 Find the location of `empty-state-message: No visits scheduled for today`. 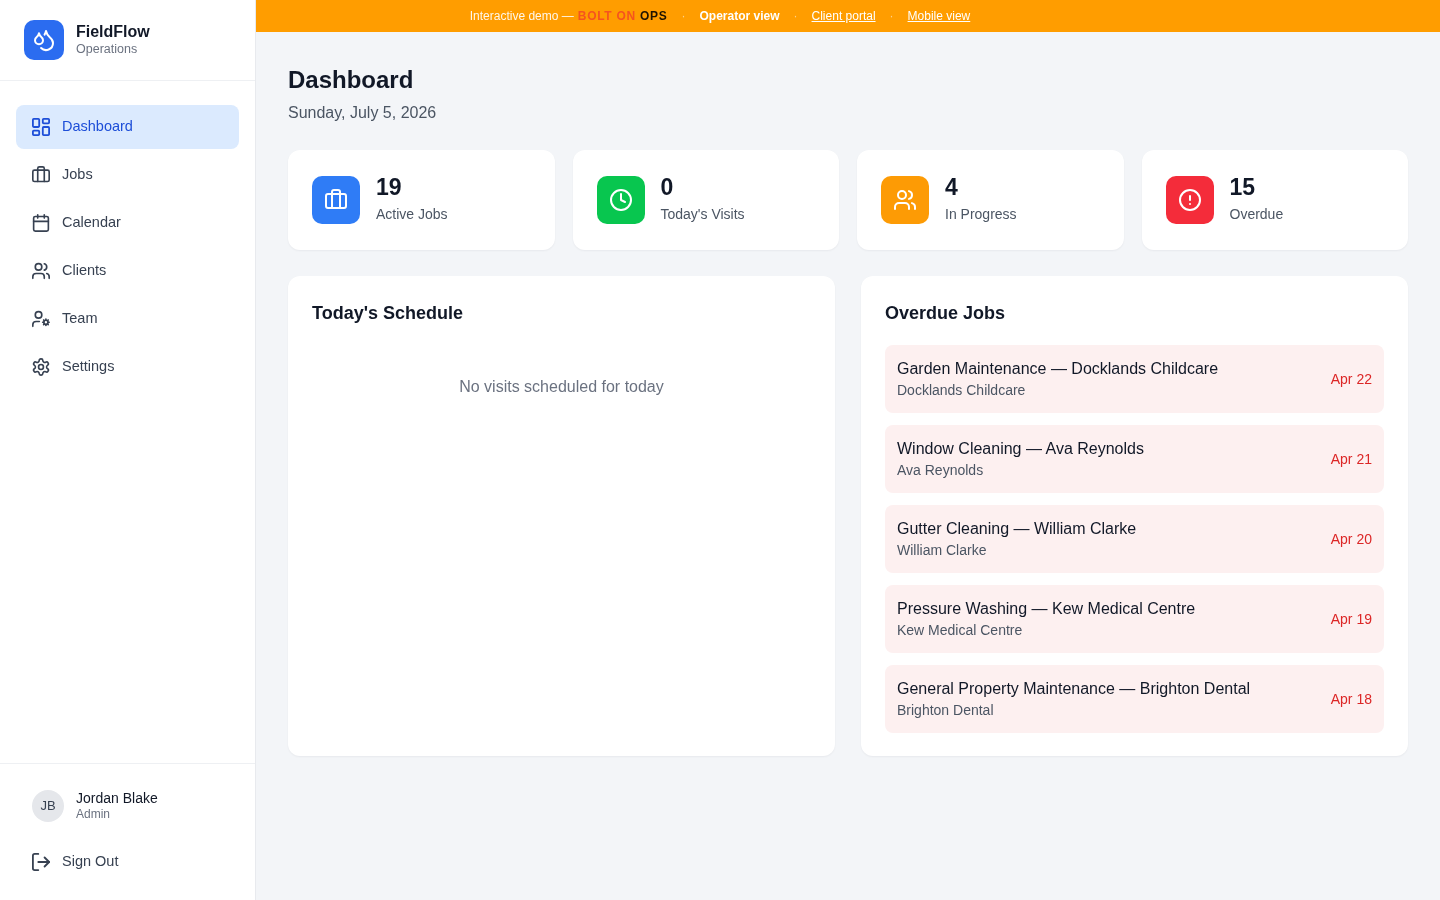

empty-state-message: No visits scheduled for today is located at coordinates (561, 387).